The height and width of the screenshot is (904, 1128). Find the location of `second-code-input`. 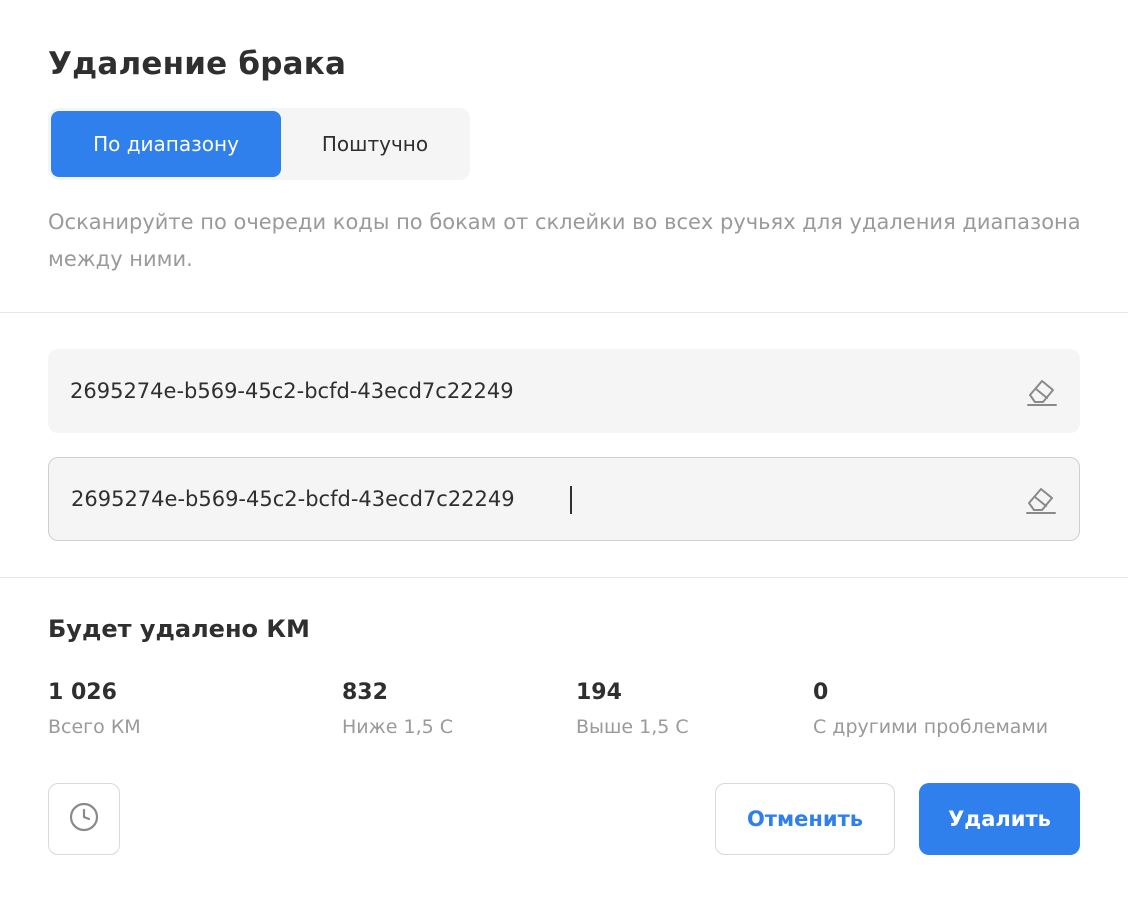

second-code-input is located at coordinates (541, 499).